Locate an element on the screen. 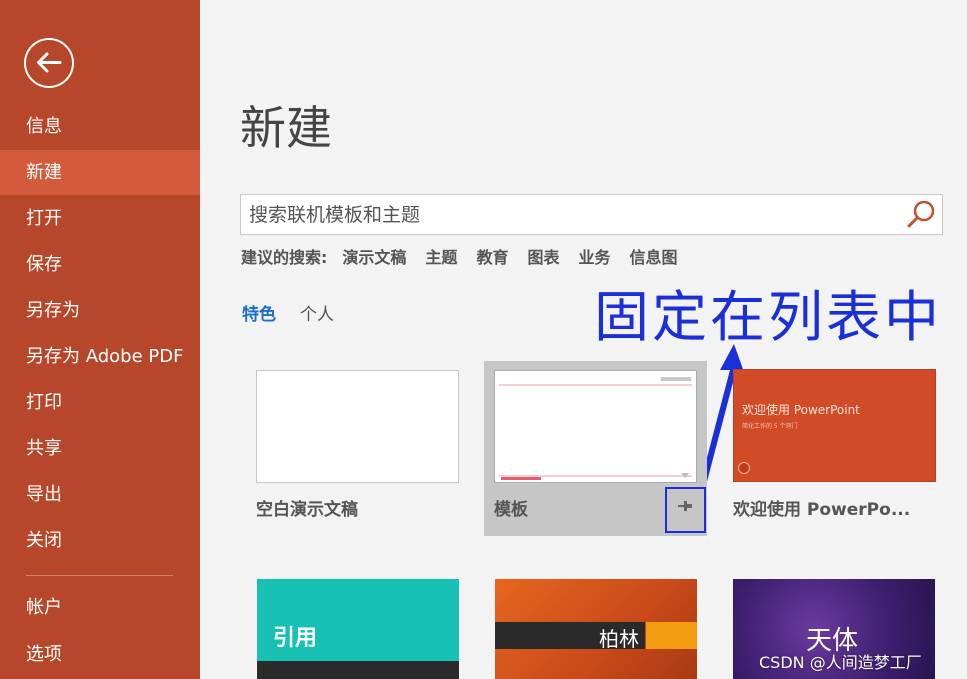  nav-item-new: 新建 is located at coordinates (100, 172).